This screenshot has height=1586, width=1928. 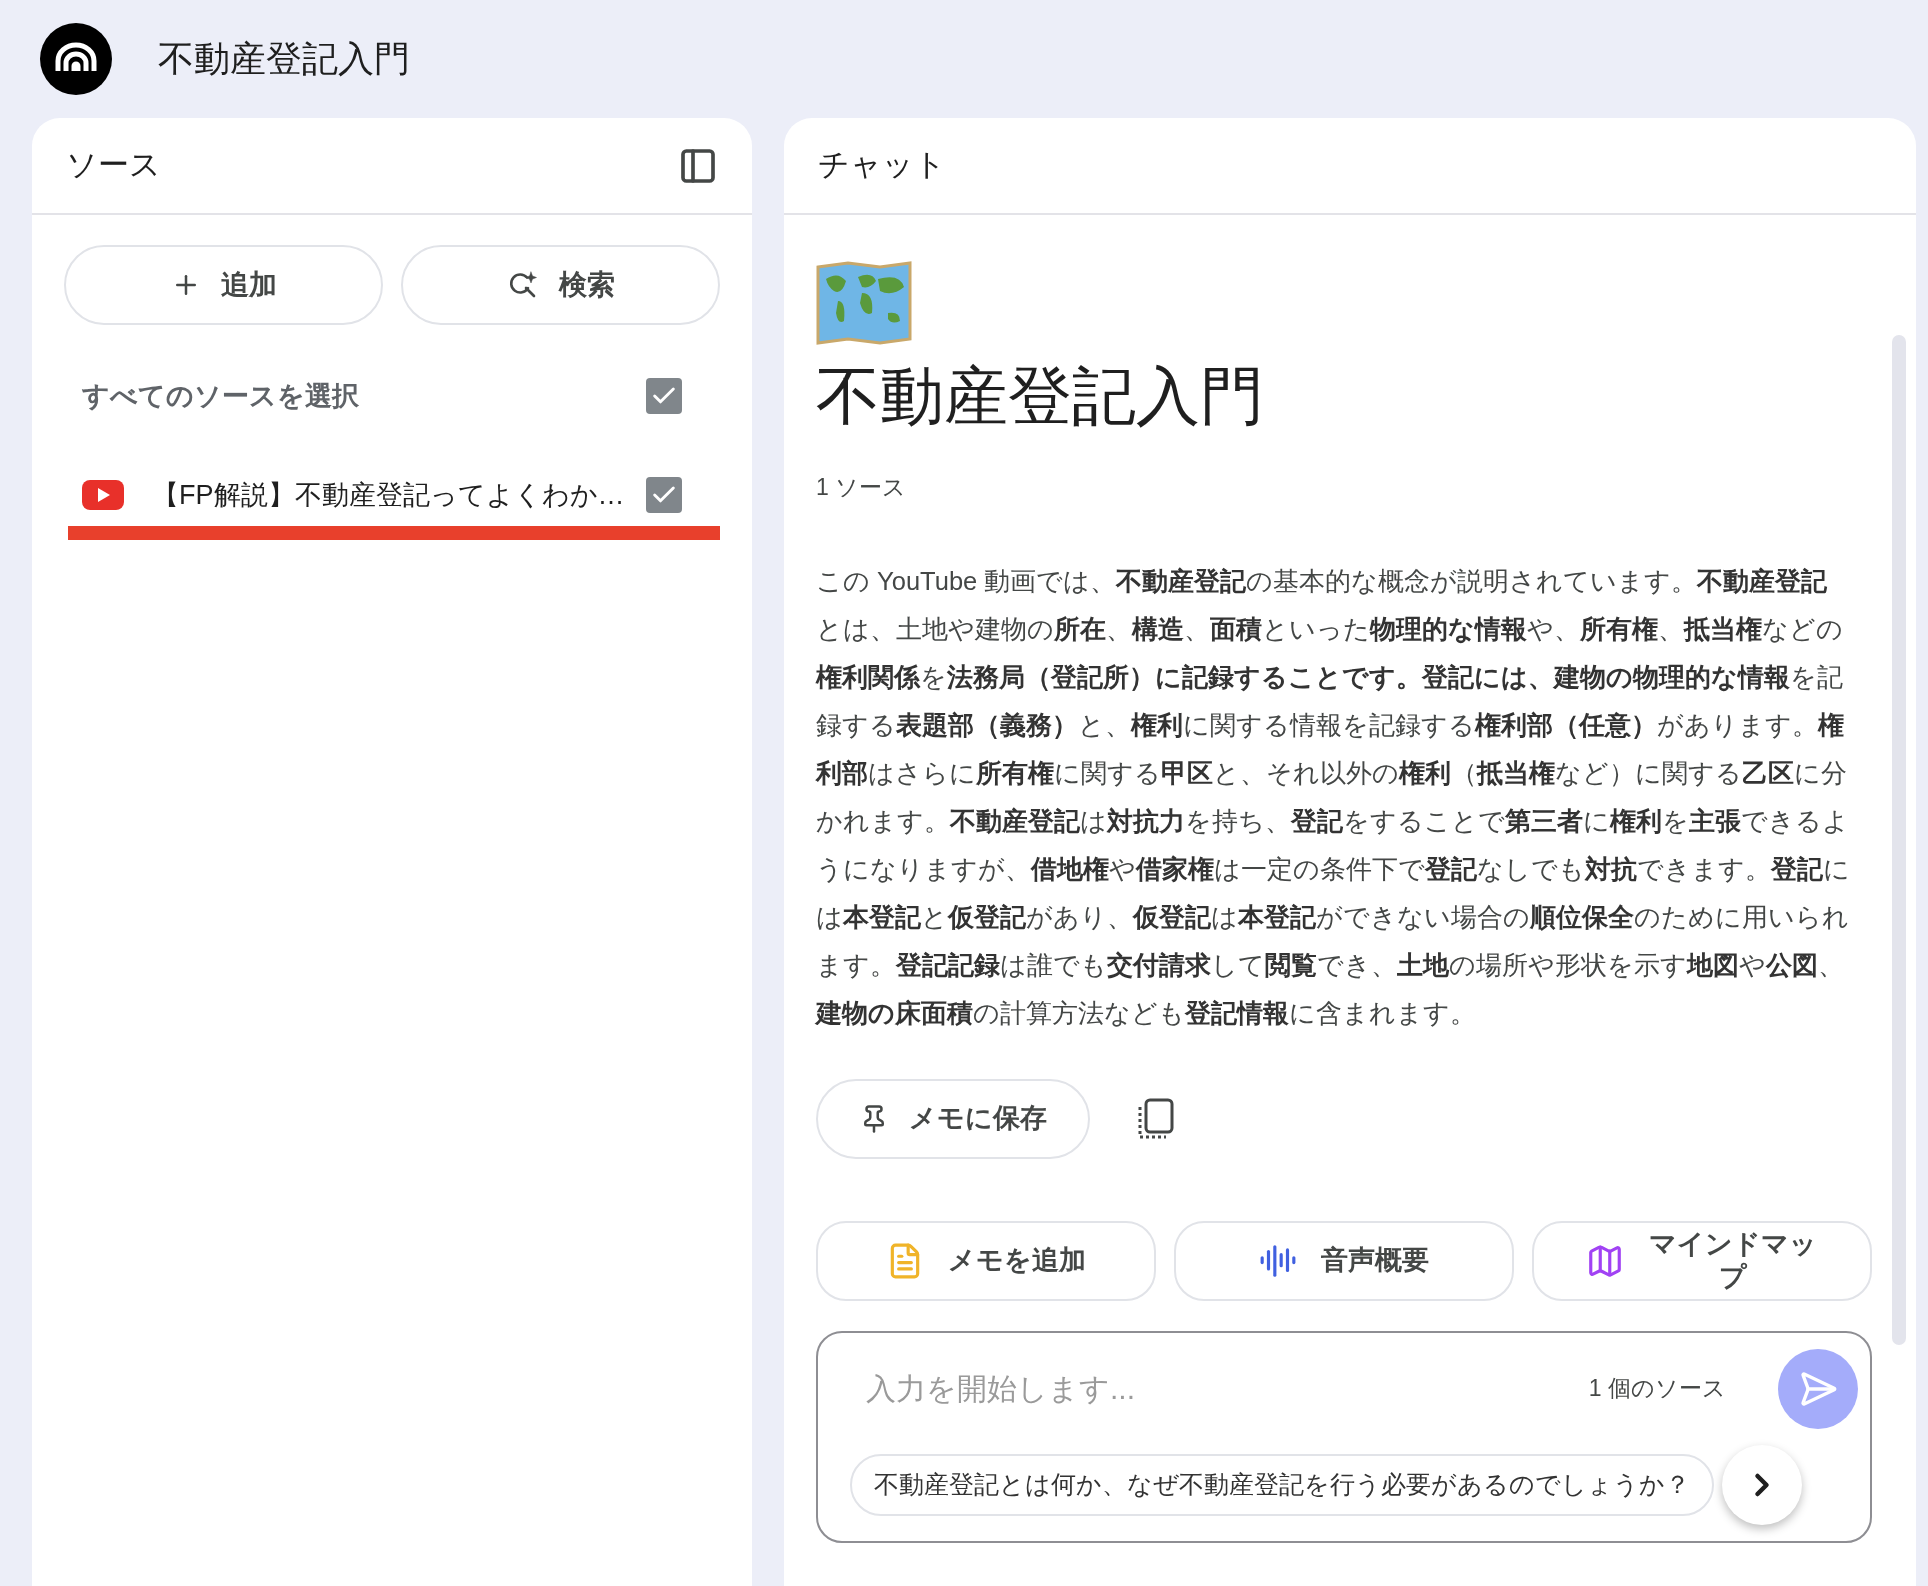 I want to click on panel-title: ソース, so click(x=113, y=165).